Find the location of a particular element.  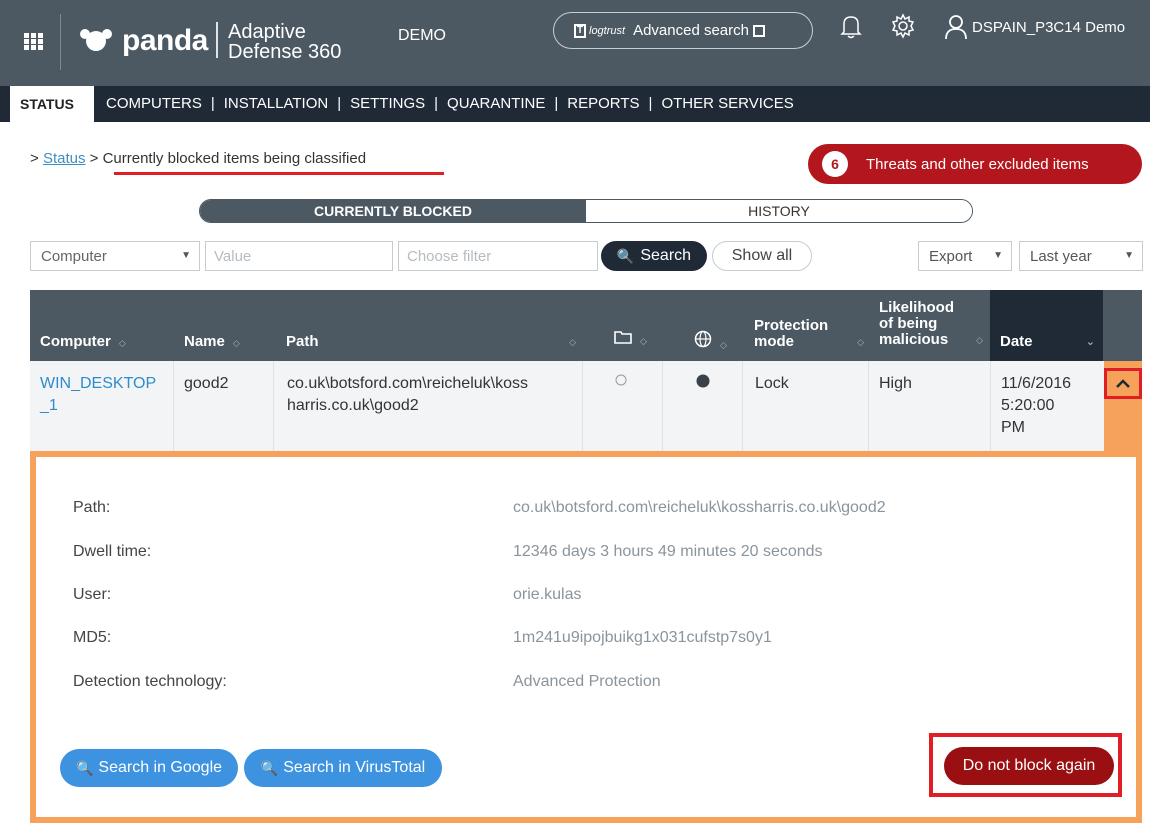

field-select: Computer ▼ is located at coordinates (115, 256).